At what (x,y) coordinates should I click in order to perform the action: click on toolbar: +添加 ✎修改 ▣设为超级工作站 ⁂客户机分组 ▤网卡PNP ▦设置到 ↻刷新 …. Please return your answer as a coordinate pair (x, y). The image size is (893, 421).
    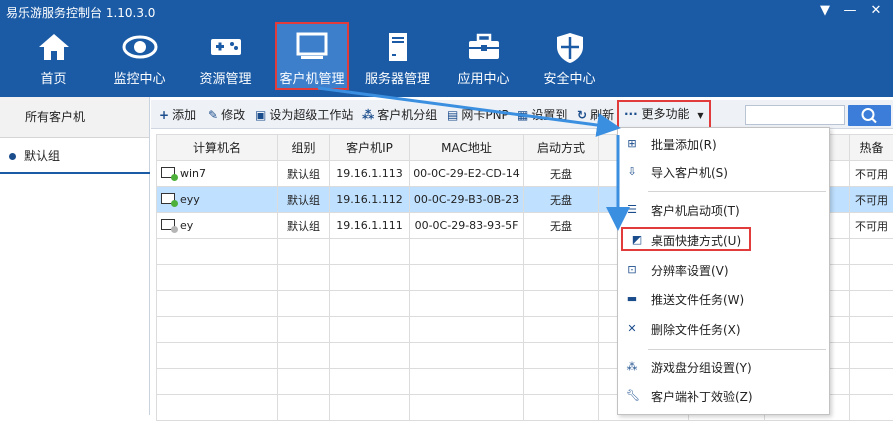
    Looking at the image, I should click on (522, 114).